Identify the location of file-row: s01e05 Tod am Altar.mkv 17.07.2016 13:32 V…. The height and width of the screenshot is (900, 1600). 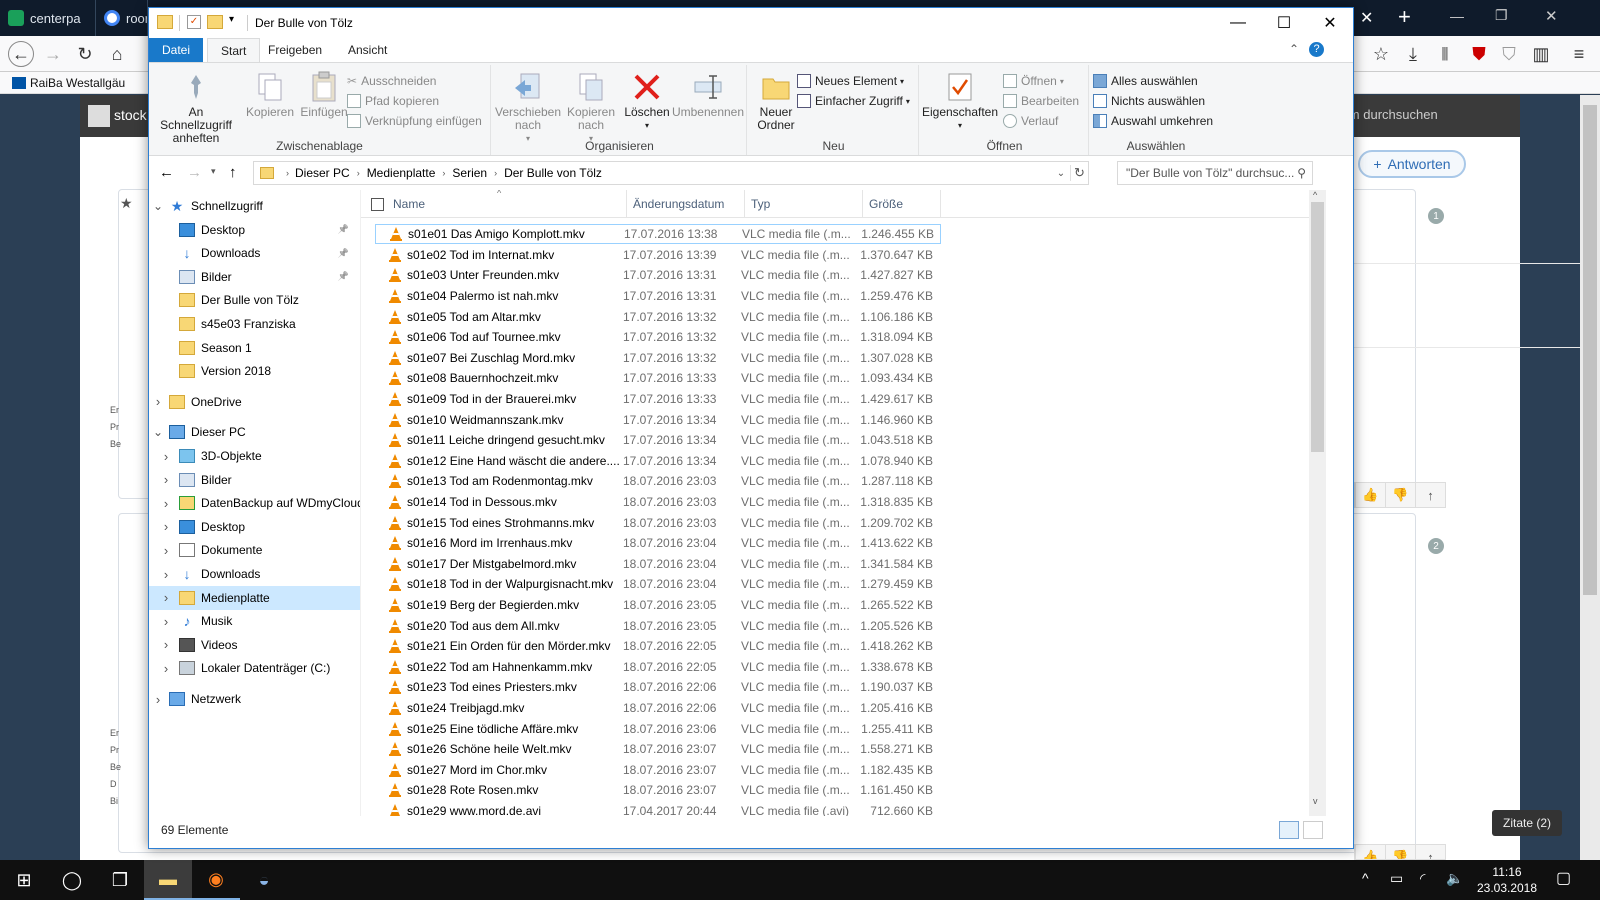
(658, 316).